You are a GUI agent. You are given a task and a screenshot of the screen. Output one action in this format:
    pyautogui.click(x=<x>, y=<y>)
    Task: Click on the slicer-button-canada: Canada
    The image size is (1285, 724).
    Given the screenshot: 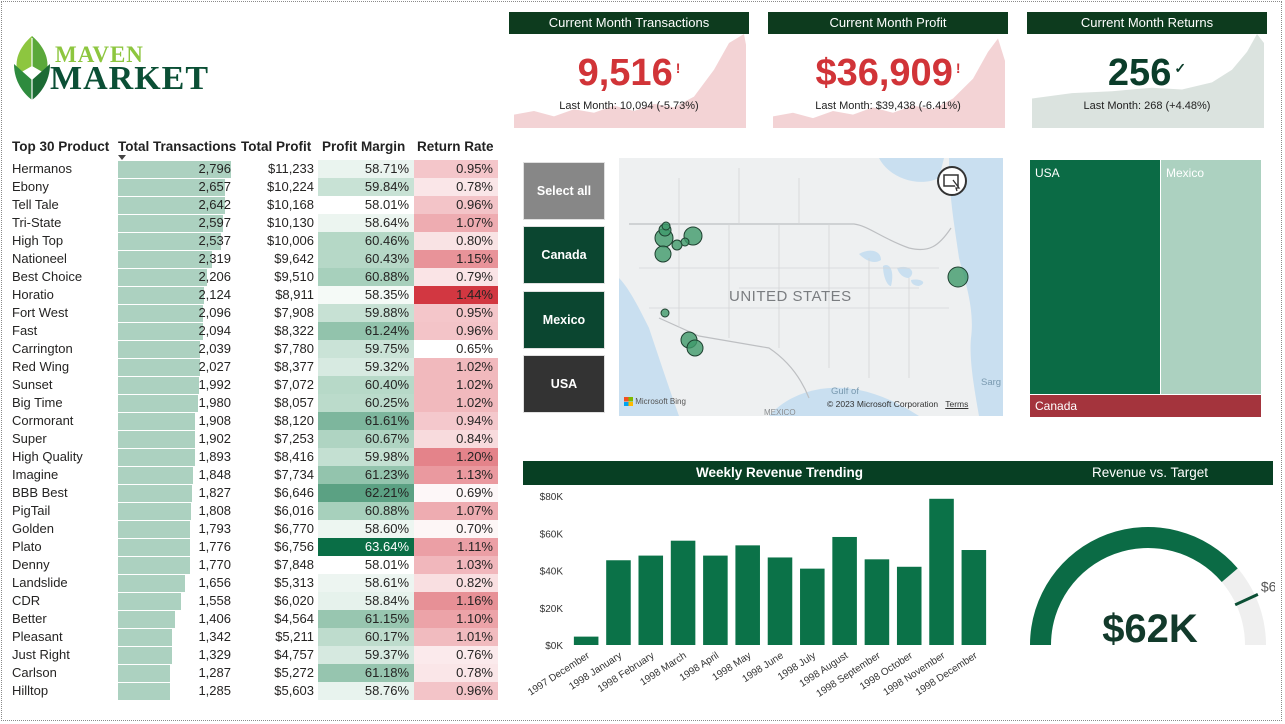 What is the action you would take?
    pyautogui.click(x=564, y=255)
    